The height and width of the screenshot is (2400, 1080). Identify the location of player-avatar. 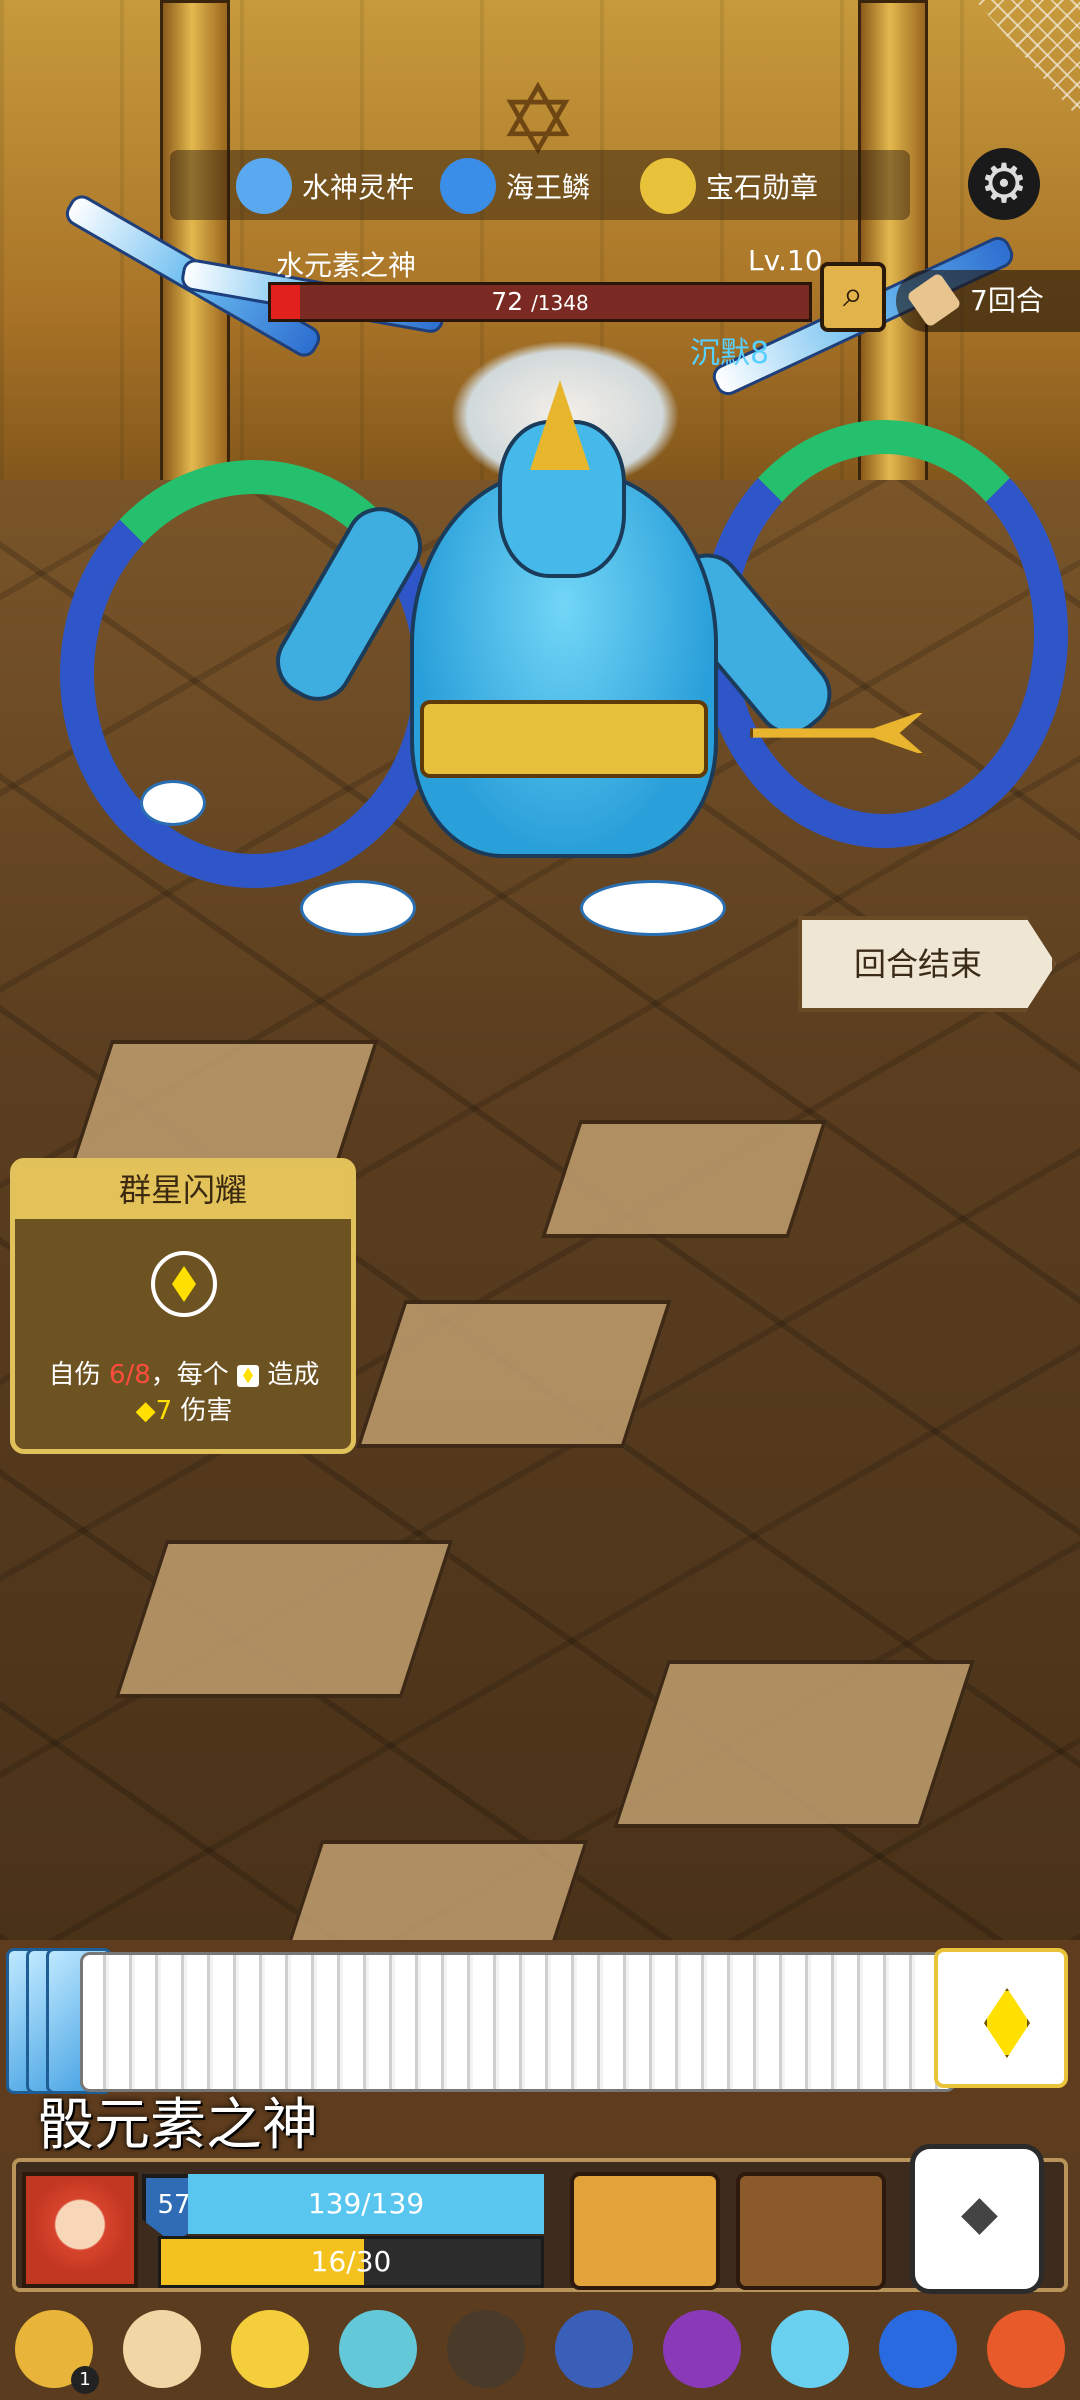
(80, 2230).